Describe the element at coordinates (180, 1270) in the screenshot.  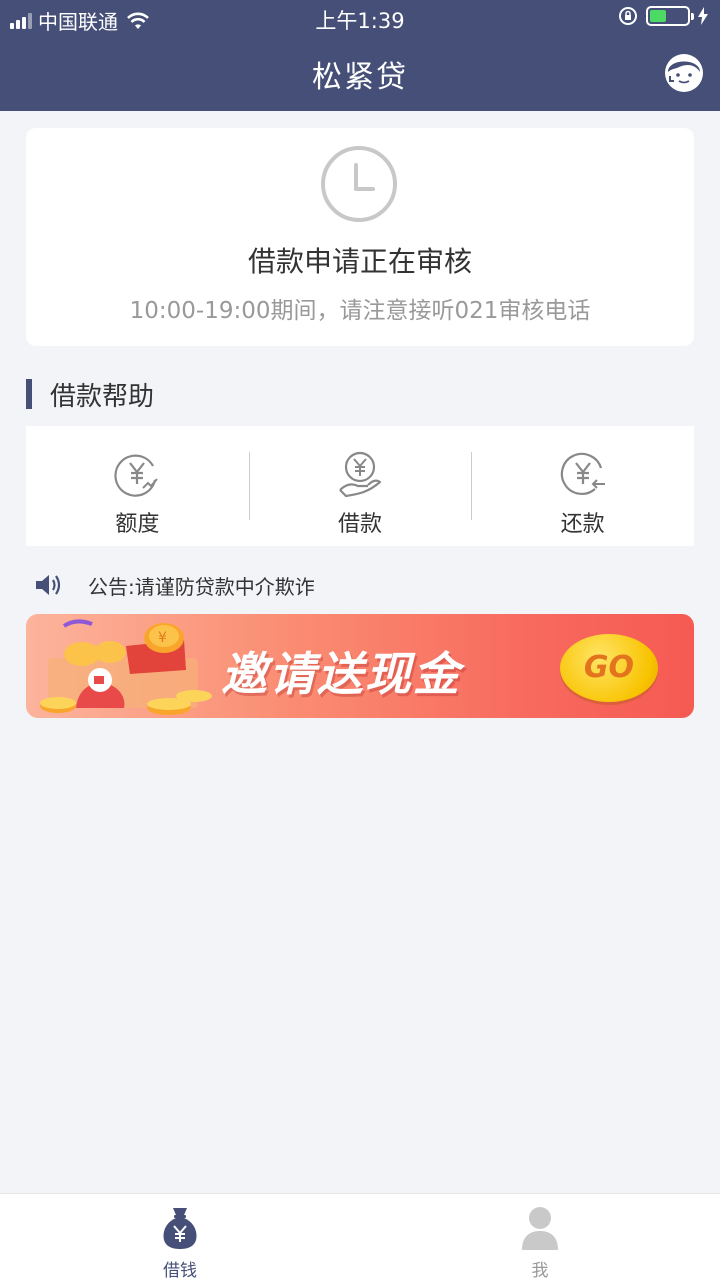
I see `tab-label: 借钱` at that location.